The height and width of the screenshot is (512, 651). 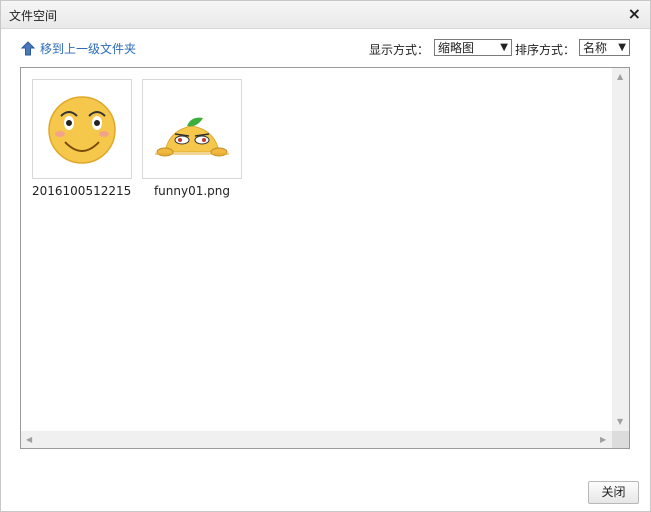 I want to click on horizontal-scrollbar: ◀ ▶, so click(x=316, y=439).